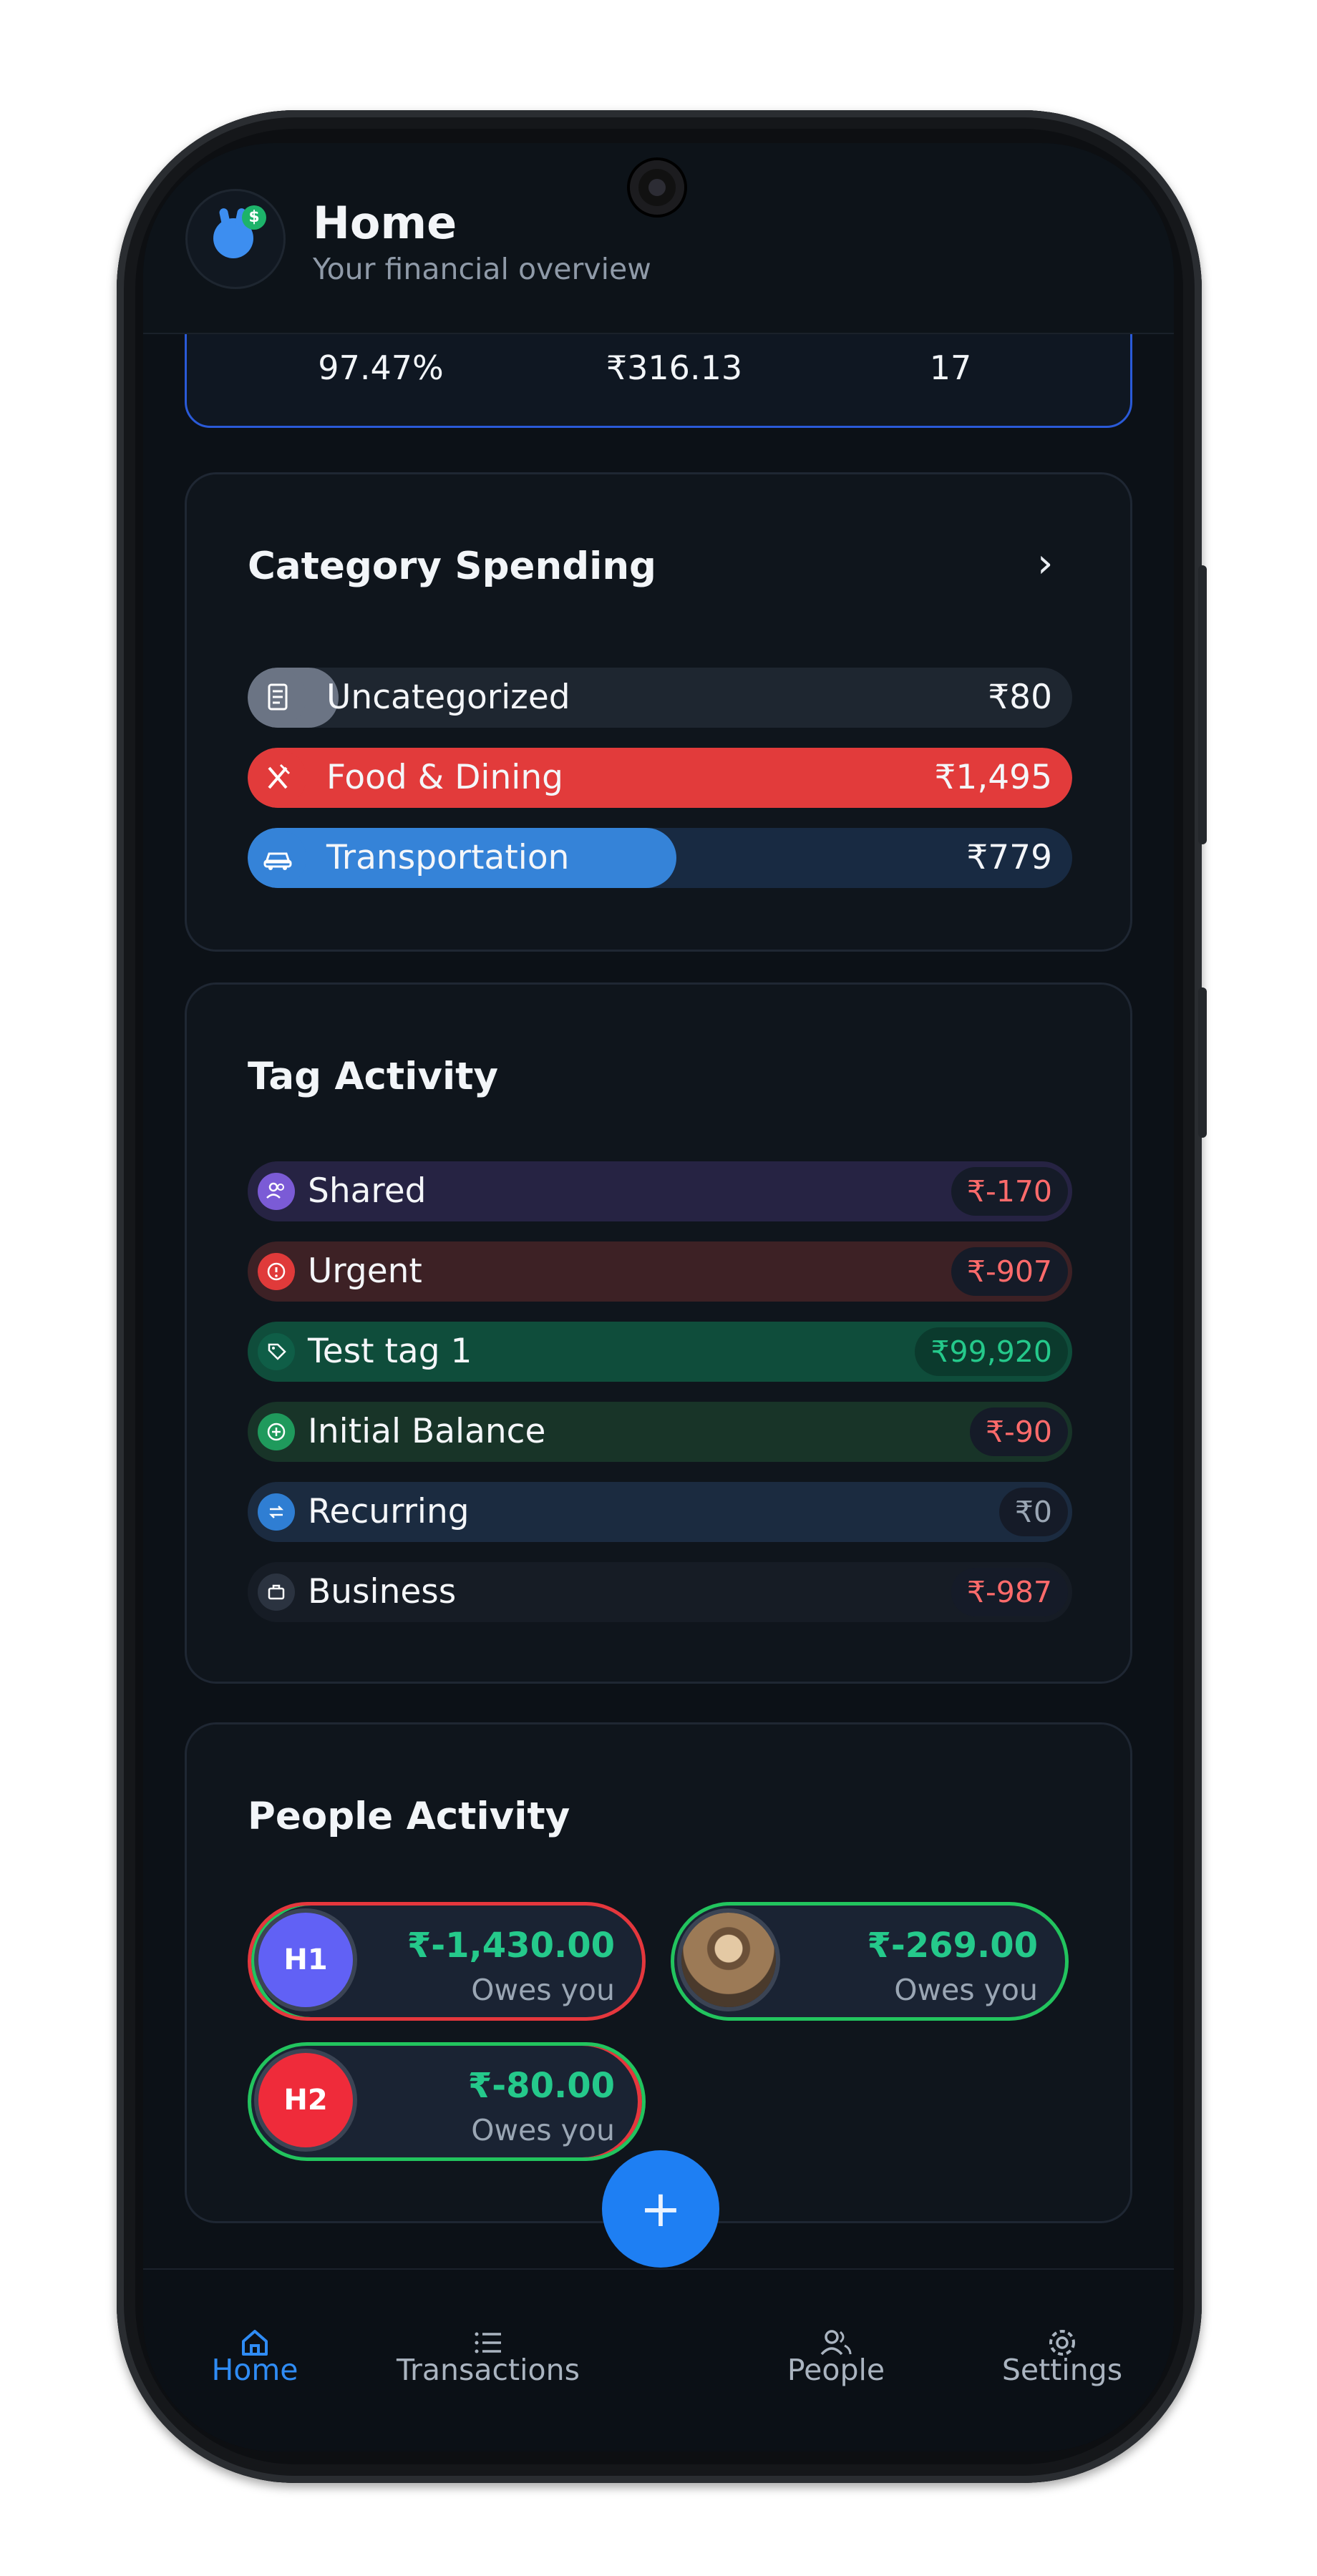  Describe the element at coordinates (276, 1351) in the screenshot. I see `tag-icon` at that location.